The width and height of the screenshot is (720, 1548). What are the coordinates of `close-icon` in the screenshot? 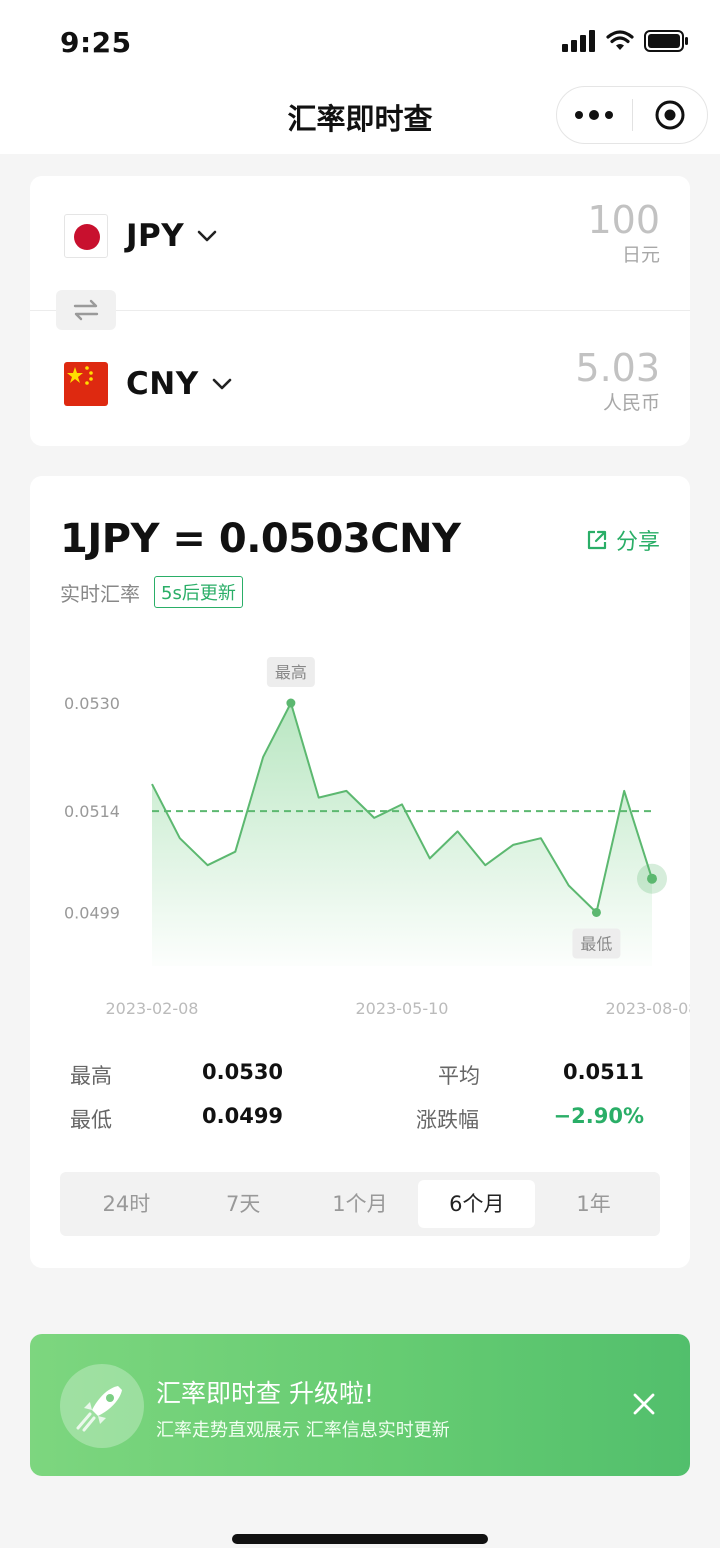 It's located at (644, 1404).